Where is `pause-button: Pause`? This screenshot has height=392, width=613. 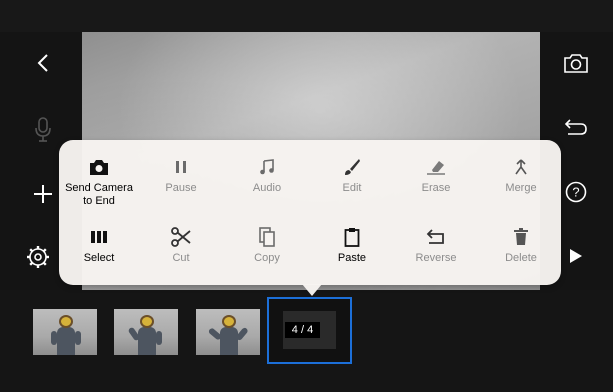
pause-button: Pause is located at coordinates (181, 185).